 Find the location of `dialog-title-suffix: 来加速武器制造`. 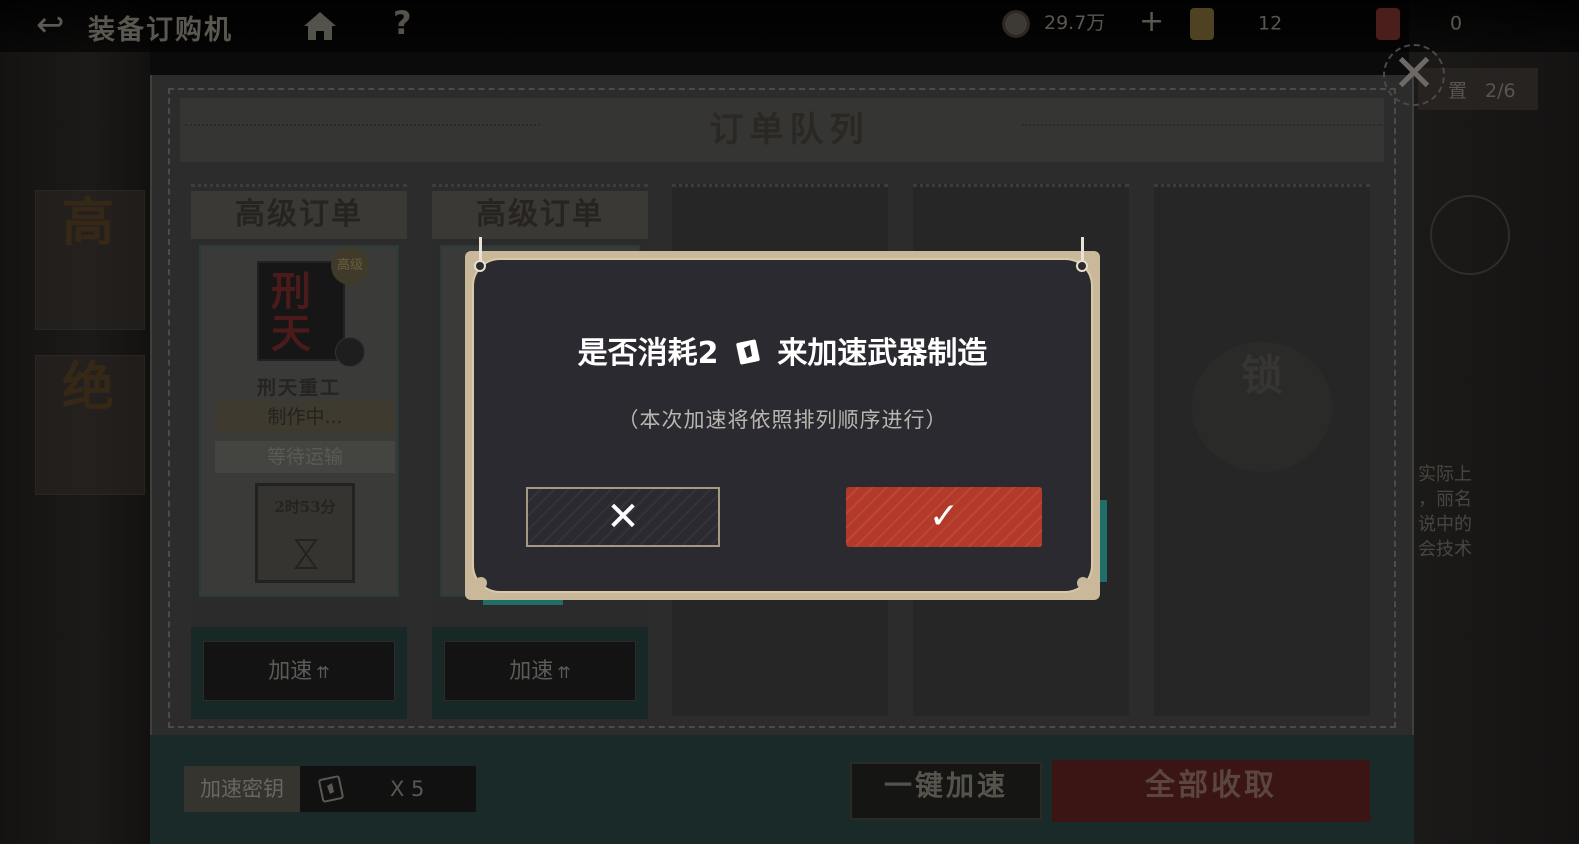

dialog-title-suffix: 来加速武器制造 is located at coordinates (882, 353).